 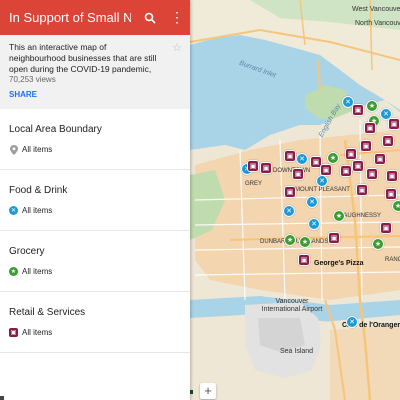 I want to click on map-title: In Support of Small Nei, so click(x=70, y=17).